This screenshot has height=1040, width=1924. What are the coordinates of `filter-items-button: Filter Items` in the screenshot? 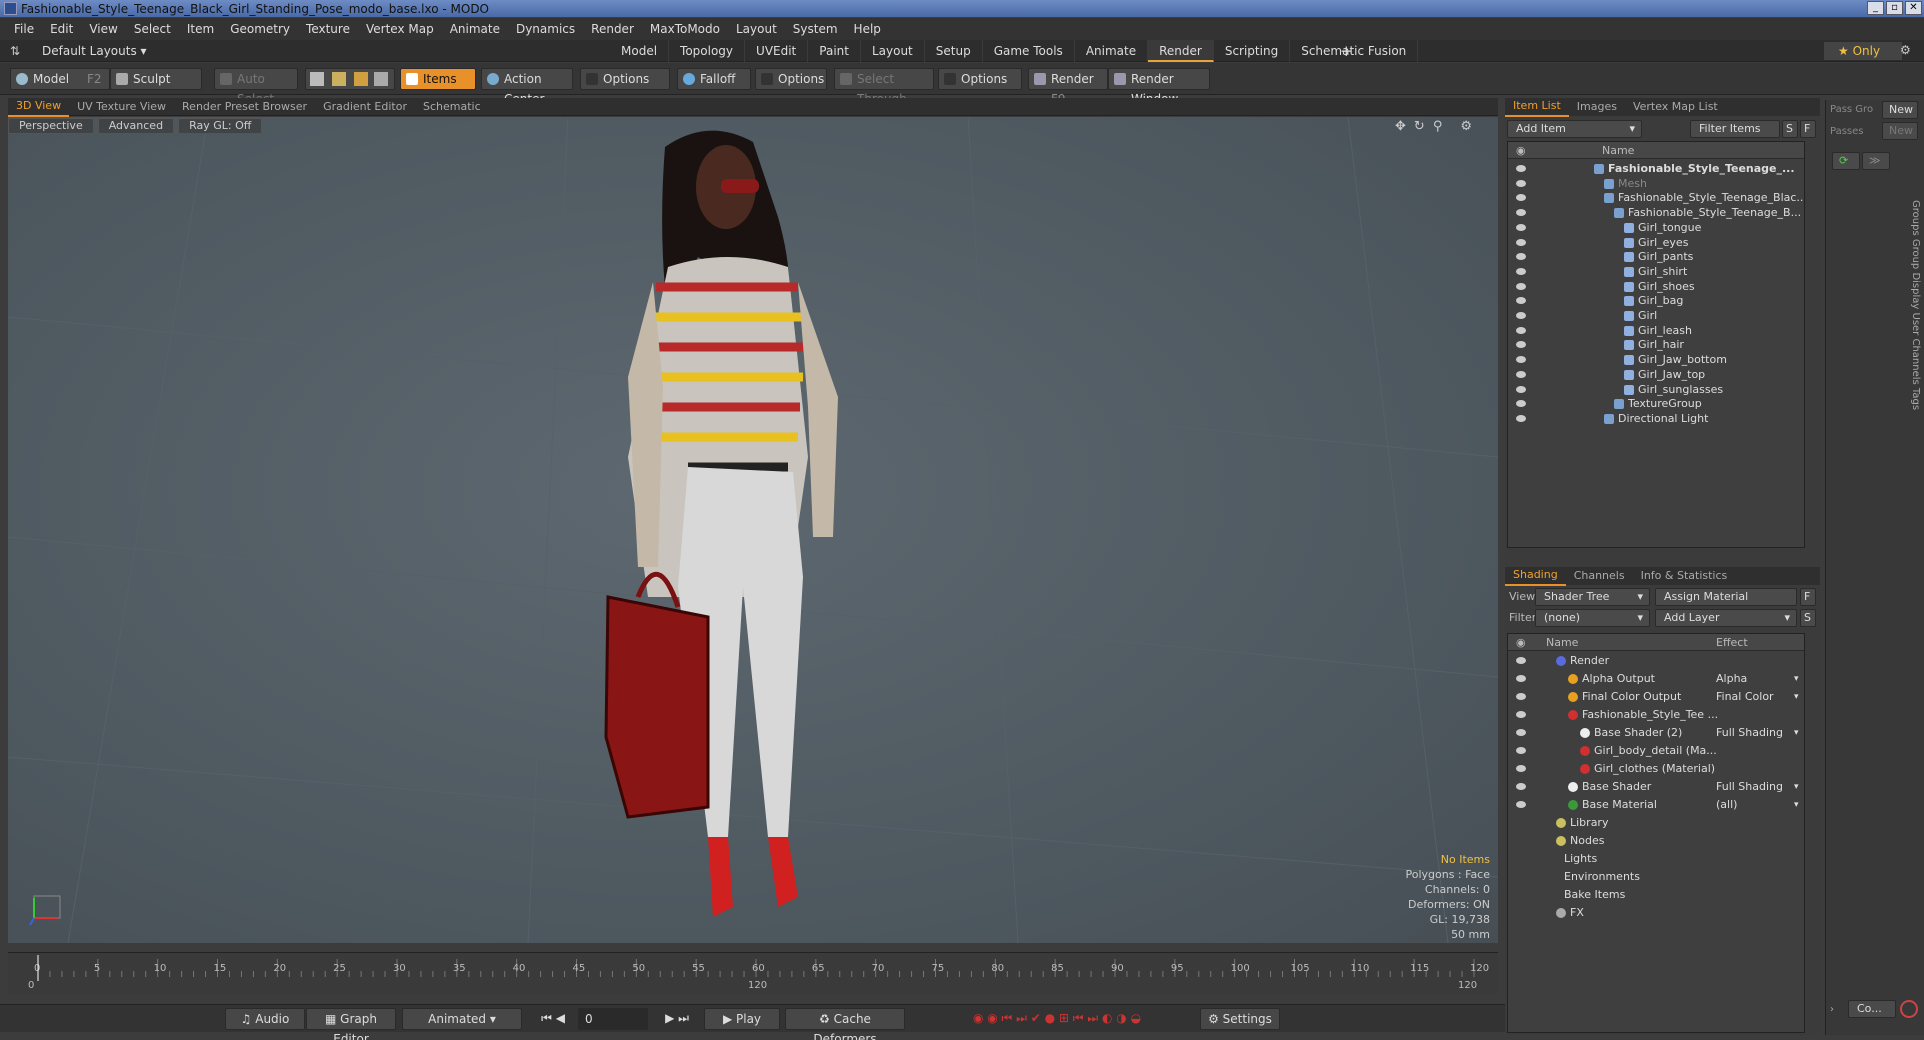 It's located at (1735, 129).